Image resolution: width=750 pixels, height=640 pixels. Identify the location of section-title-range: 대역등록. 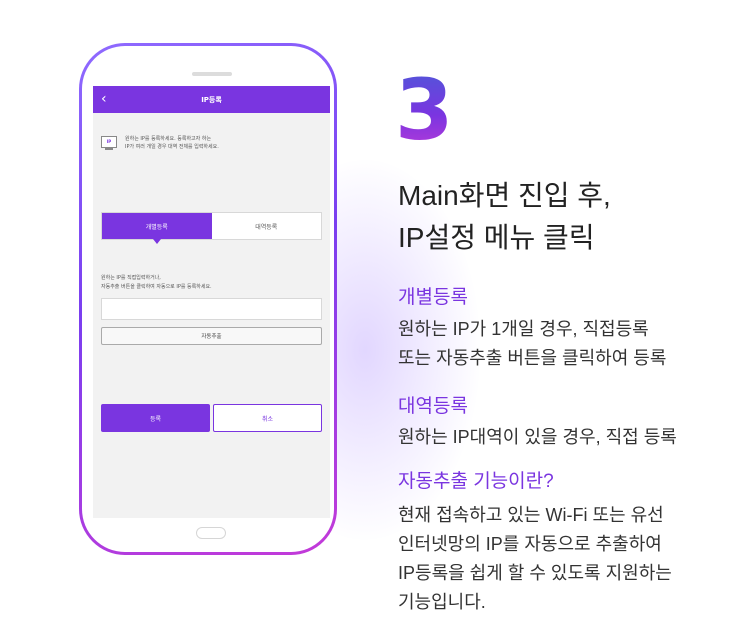
(433, 406).